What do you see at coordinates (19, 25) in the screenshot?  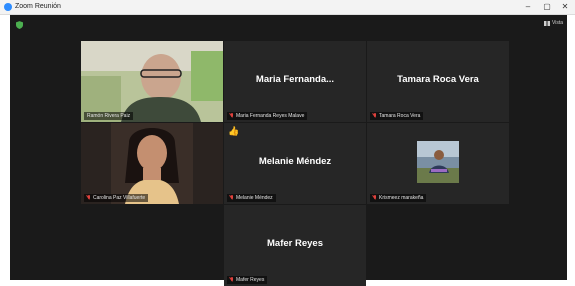 I see `shield-icon` at bounding box center [19, 25].